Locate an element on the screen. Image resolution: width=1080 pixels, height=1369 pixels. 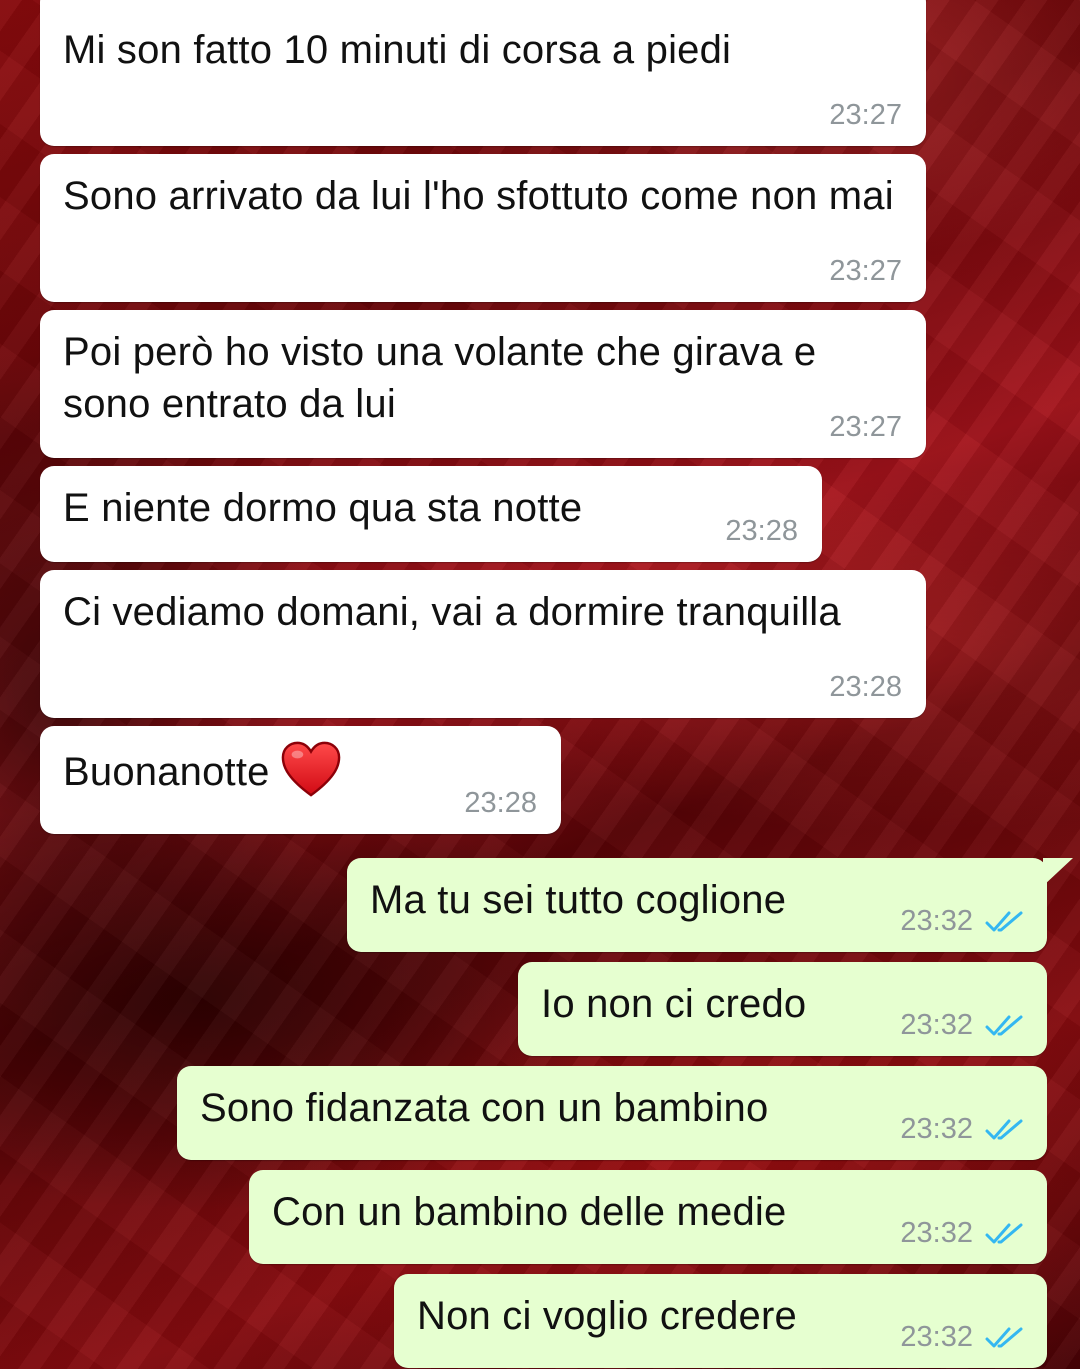
red-heart-icon is located at coordinates (310, 770).